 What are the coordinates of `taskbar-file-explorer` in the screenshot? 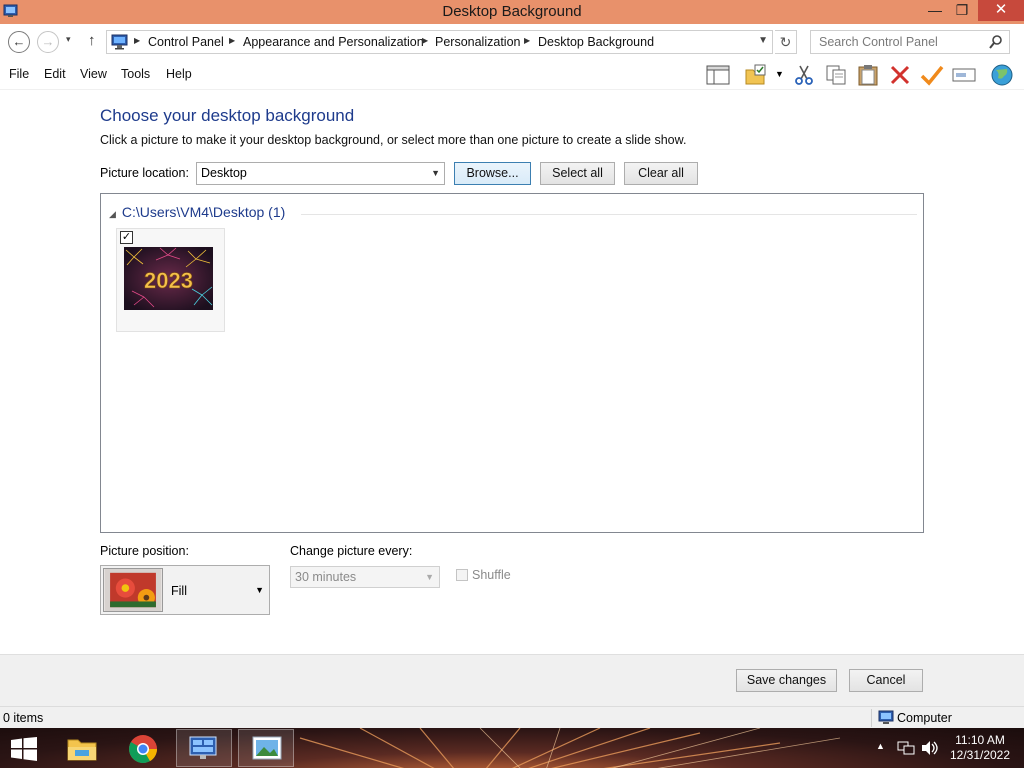 It's located at (82, 748).